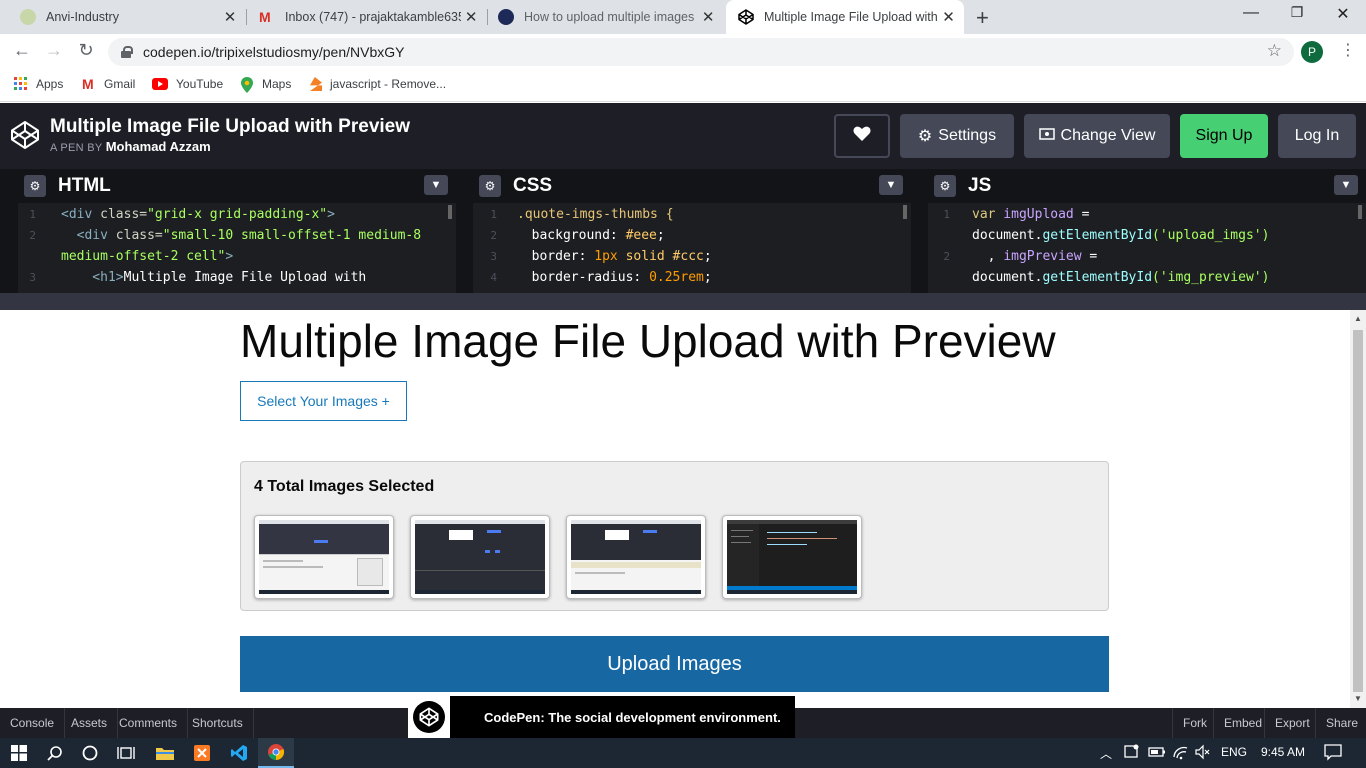 The width and height of the screenshot is (1366, 768). Describe the element at coordinates (1108, 135) in the screenshot. I see `change-view-label: Change View` at that location.